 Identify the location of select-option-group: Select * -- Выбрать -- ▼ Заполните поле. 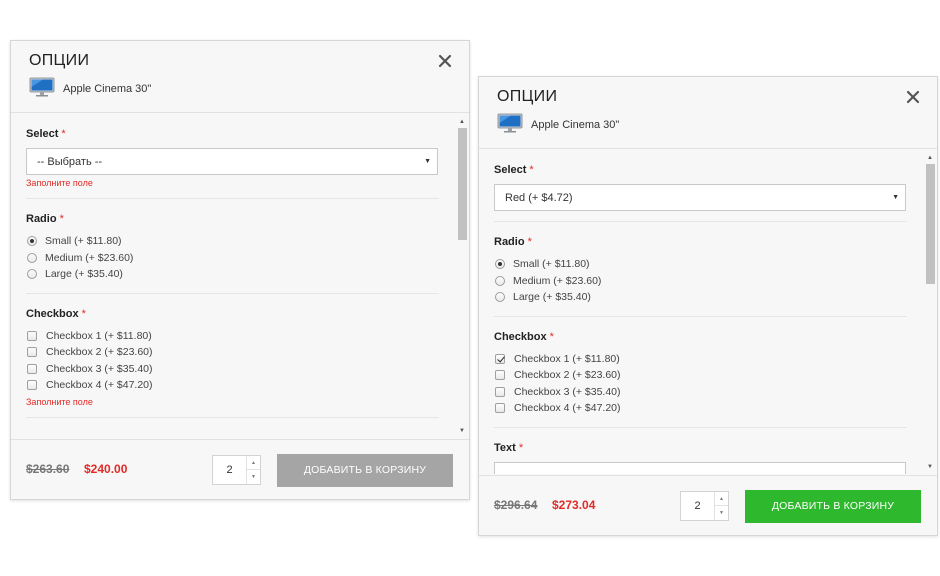
(232, 156).